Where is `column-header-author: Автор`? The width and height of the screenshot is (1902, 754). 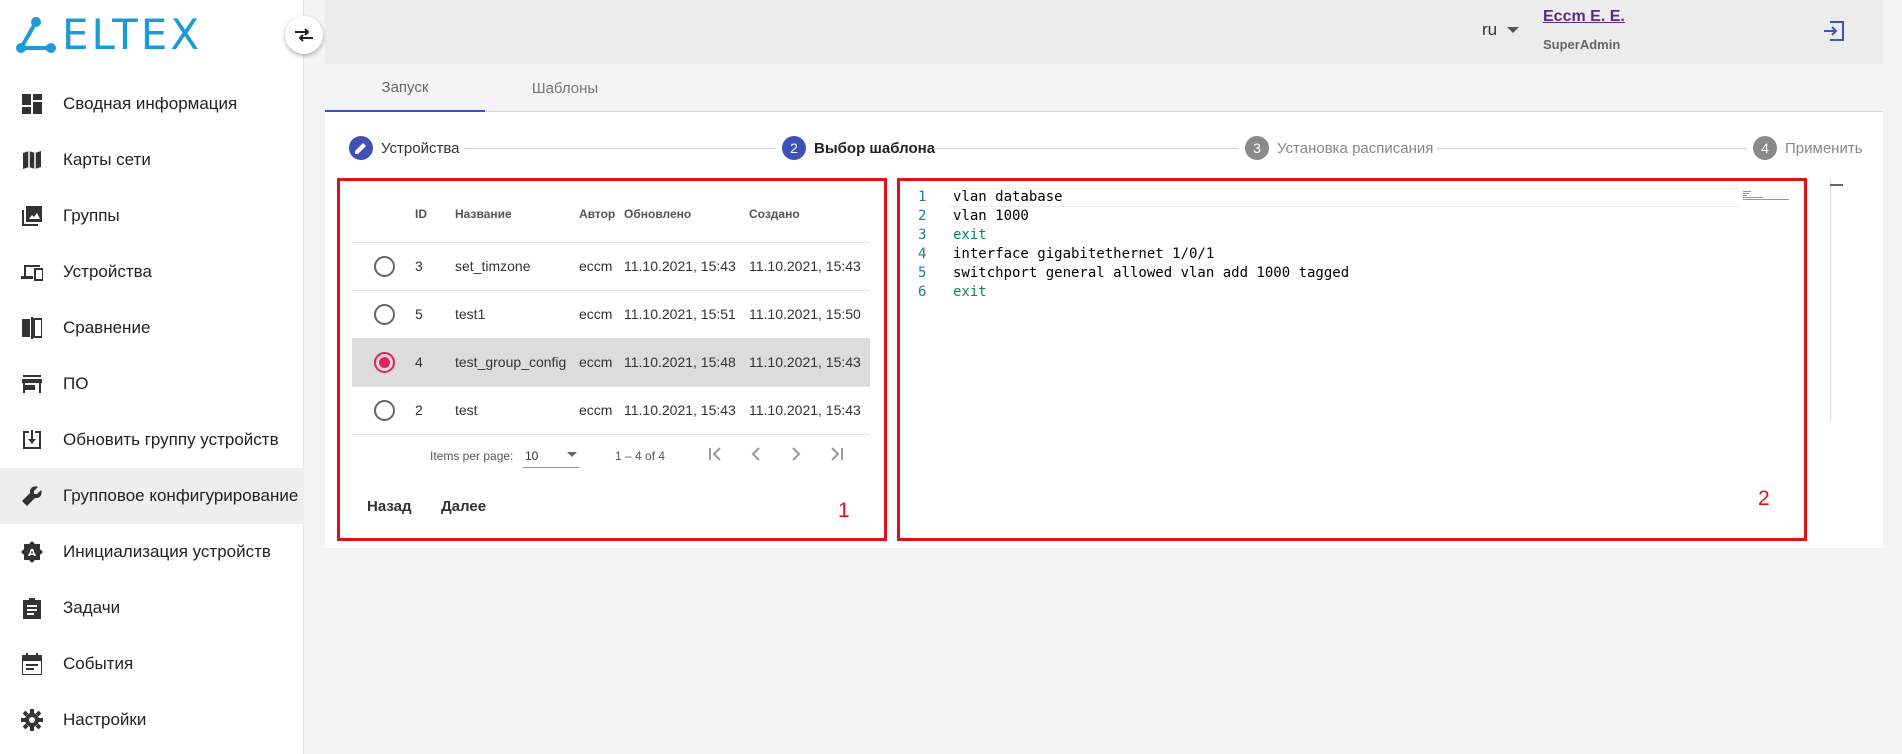 column-header-author: Автор is located at coordinates (597, 214).